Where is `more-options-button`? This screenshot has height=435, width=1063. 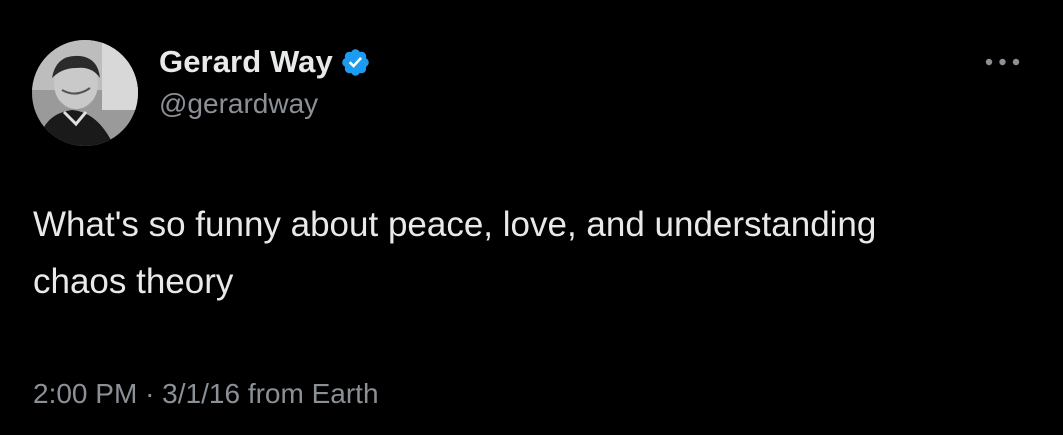 more-options-button is located at coordinates (1003, 62).